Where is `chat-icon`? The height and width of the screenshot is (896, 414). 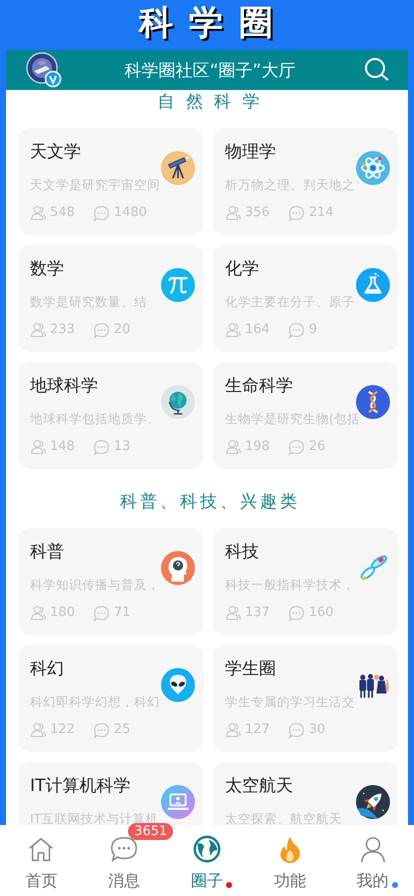
chat-icon is located at coordinates (124, 850).